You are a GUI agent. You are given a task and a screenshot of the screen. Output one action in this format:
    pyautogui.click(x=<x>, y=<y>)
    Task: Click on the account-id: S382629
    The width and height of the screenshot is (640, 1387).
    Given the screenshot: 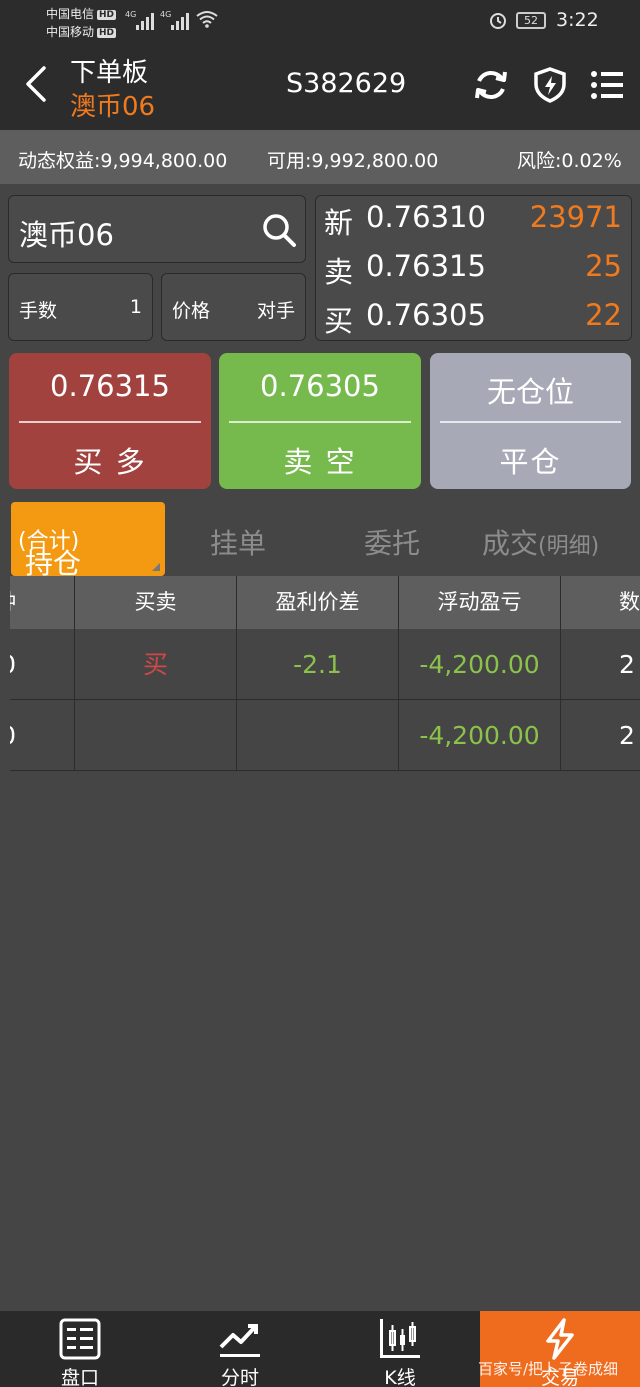 What is the action you would take?
    pyautogui.click(x=346, y=83)
    